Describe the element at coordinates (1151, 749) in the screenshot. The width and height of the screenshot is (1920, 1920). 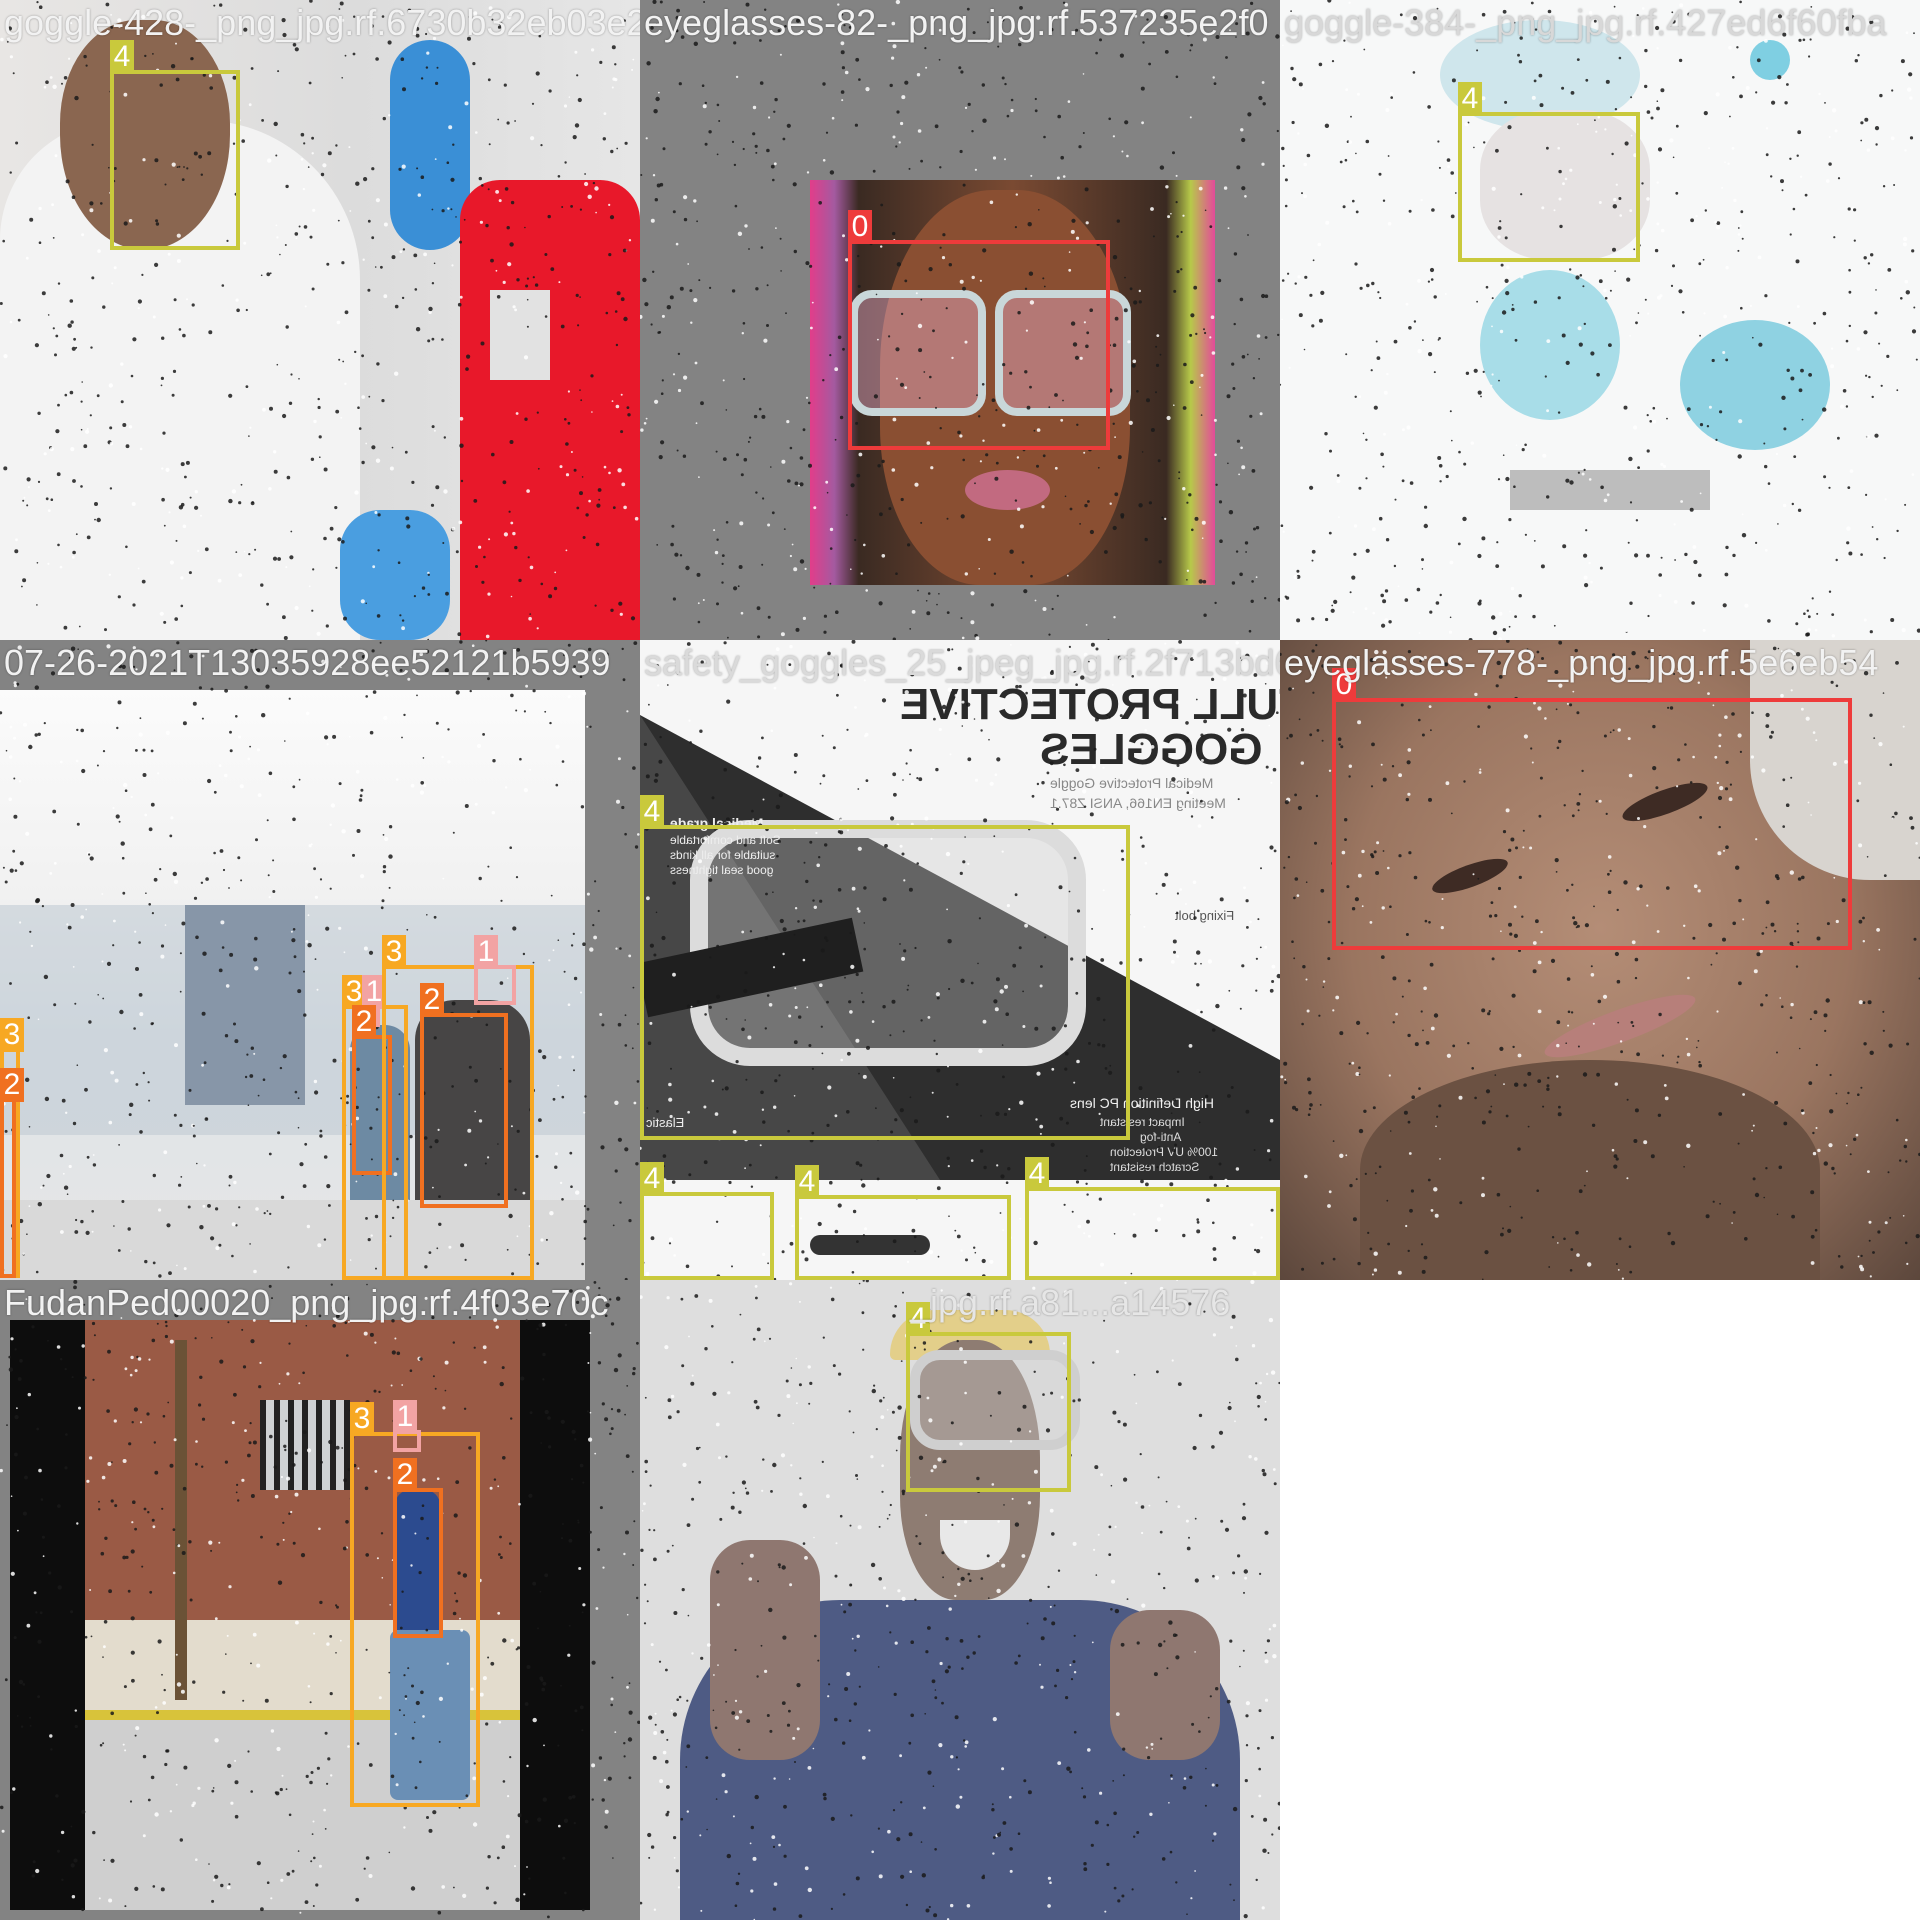
I see `poster-title-line-2: GOGGLES` at that location.